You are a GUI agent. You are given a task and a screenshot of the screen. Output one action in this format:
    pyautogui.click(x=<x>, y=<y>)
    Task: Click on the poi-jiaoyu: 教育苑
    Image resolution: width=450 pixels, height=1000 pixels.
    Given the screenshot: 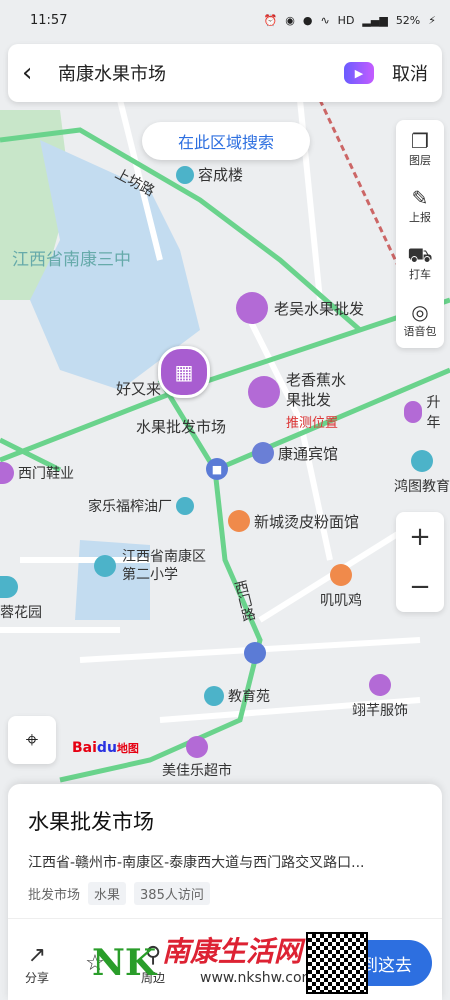 What is the action you would take?
    pyautogui.click(x=237, y=696)
    